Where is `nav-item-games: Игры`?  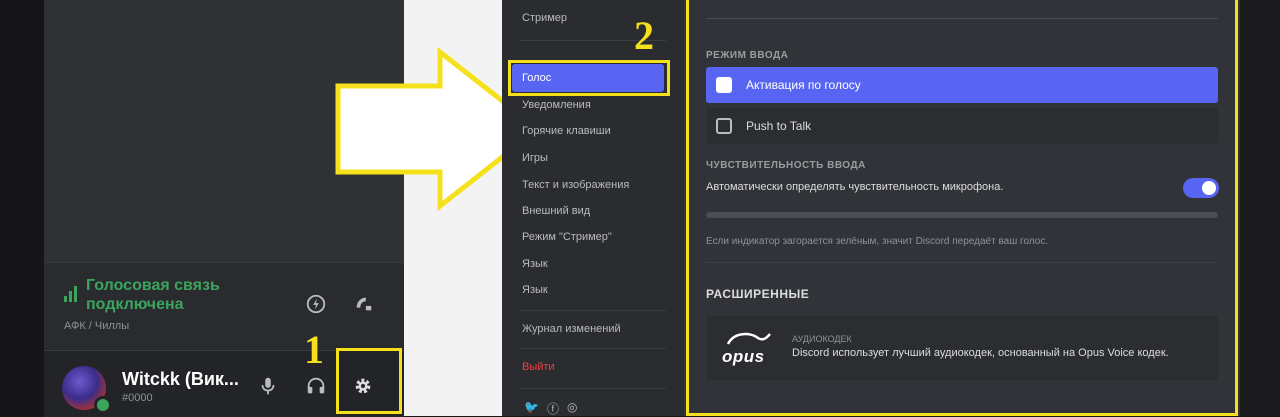 nav-item-games: Игры is located at coordinates (535, 158).